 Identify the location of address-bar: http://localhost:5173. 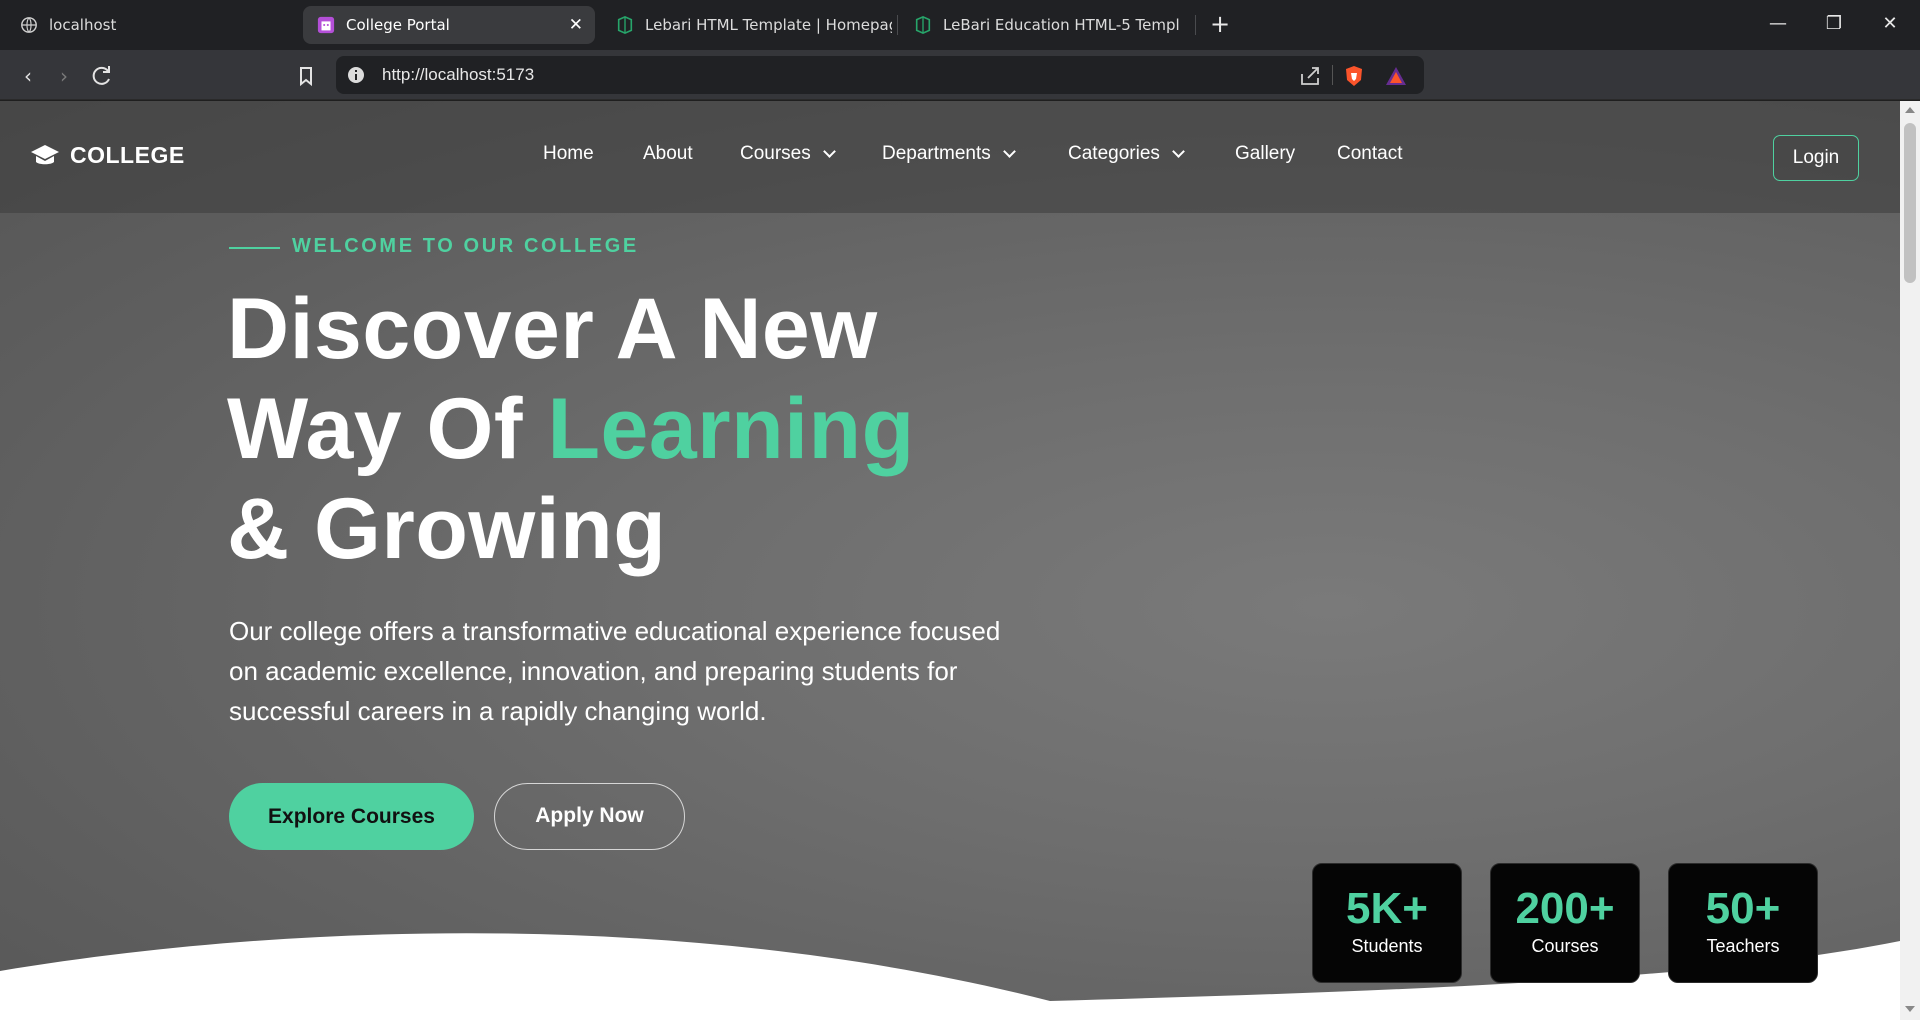
(880, 75).